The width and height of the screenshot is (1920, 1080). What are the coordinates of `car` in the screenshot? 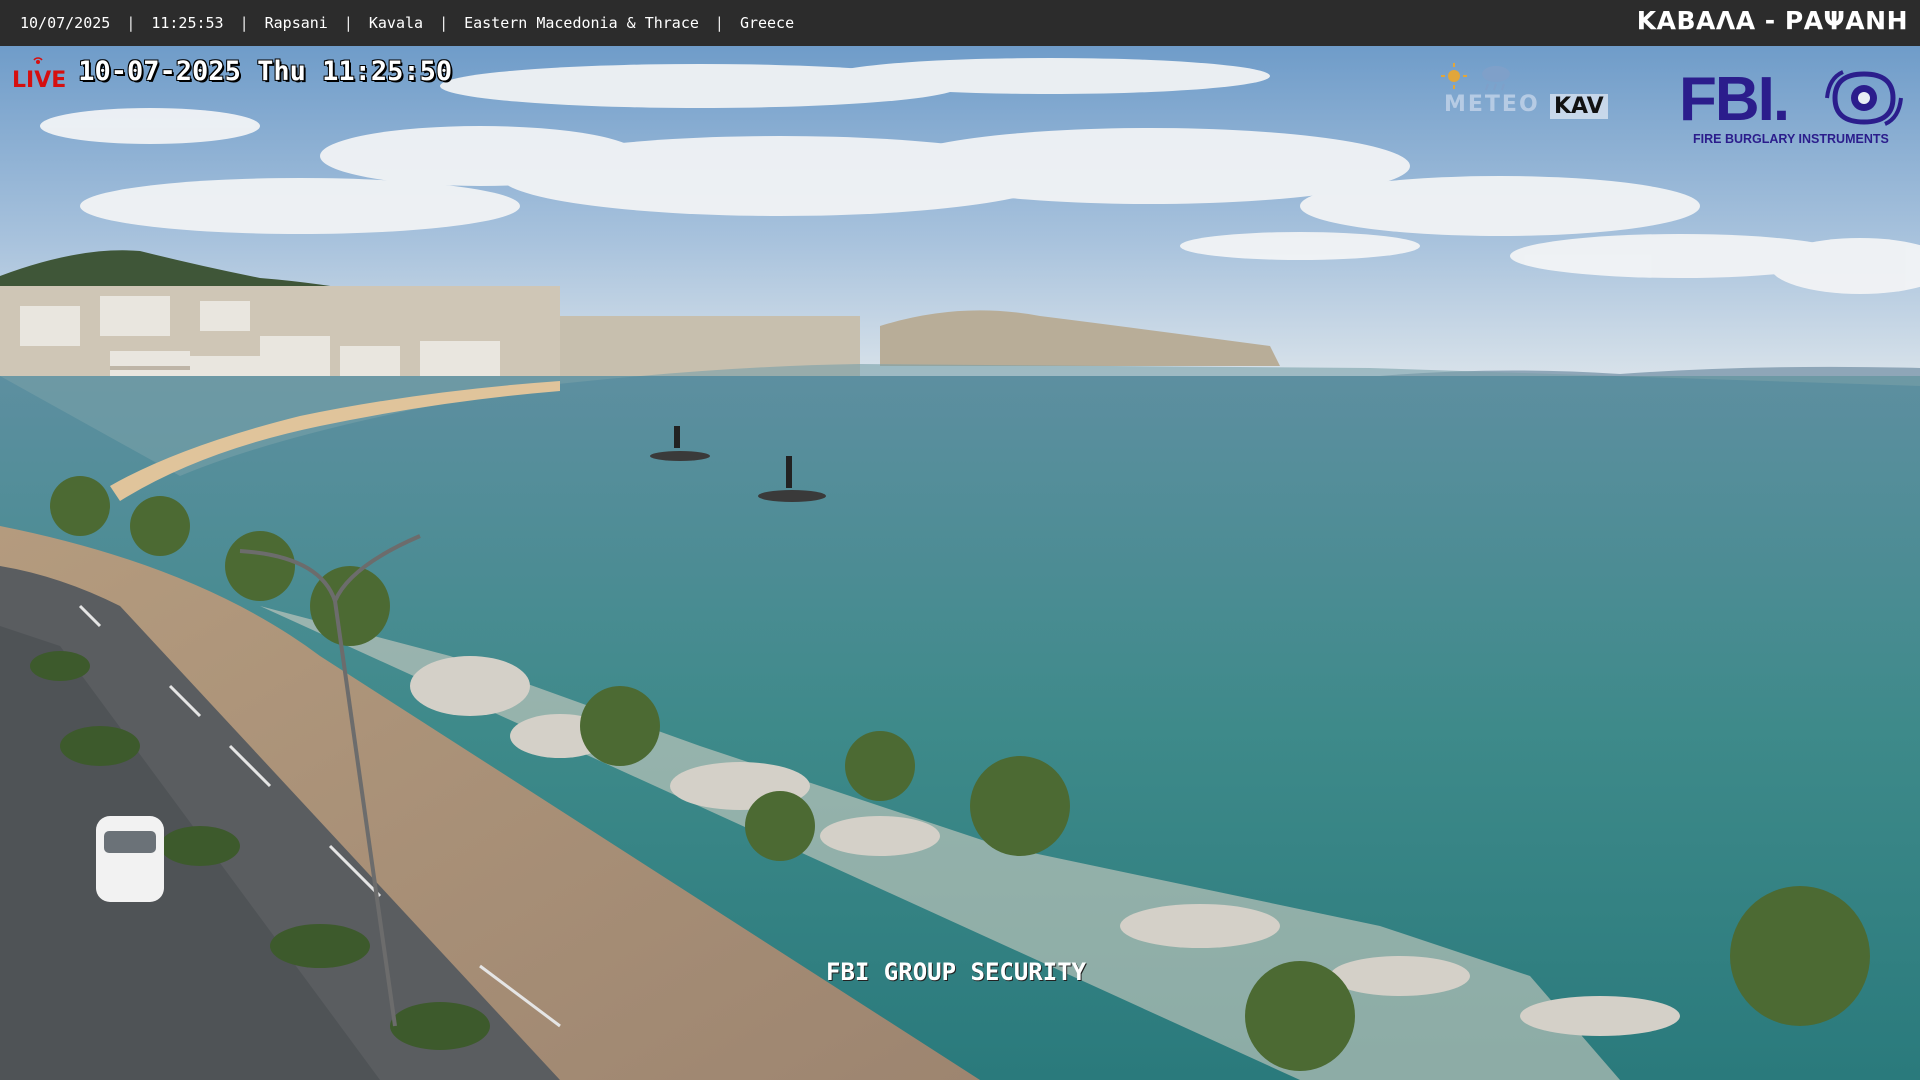 It's located at (130, 859).